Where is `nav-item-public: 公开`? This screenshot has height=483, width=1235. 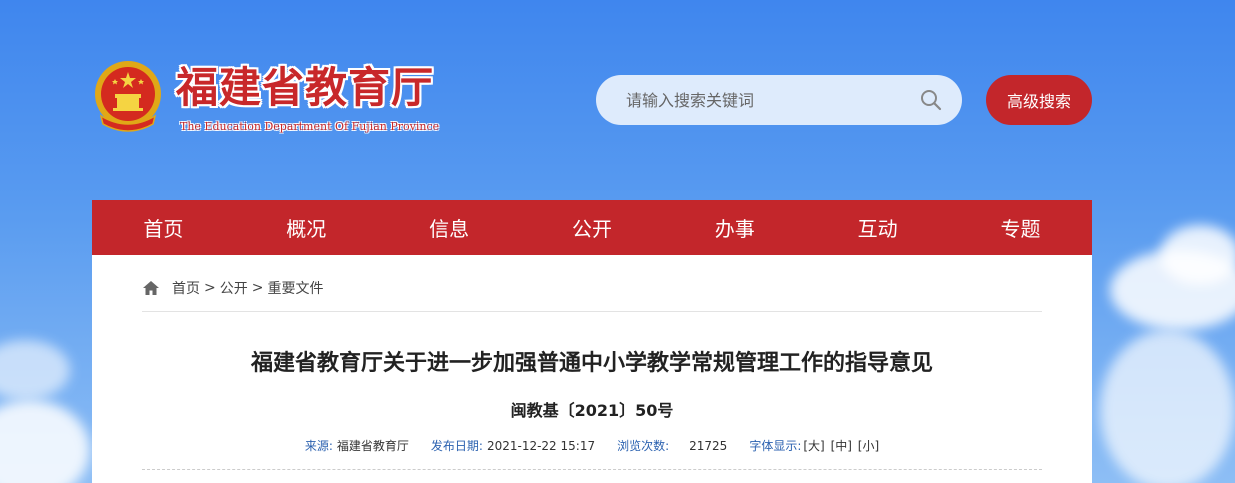 nav-item-public: 公开 is located at coordinates (592, 227).